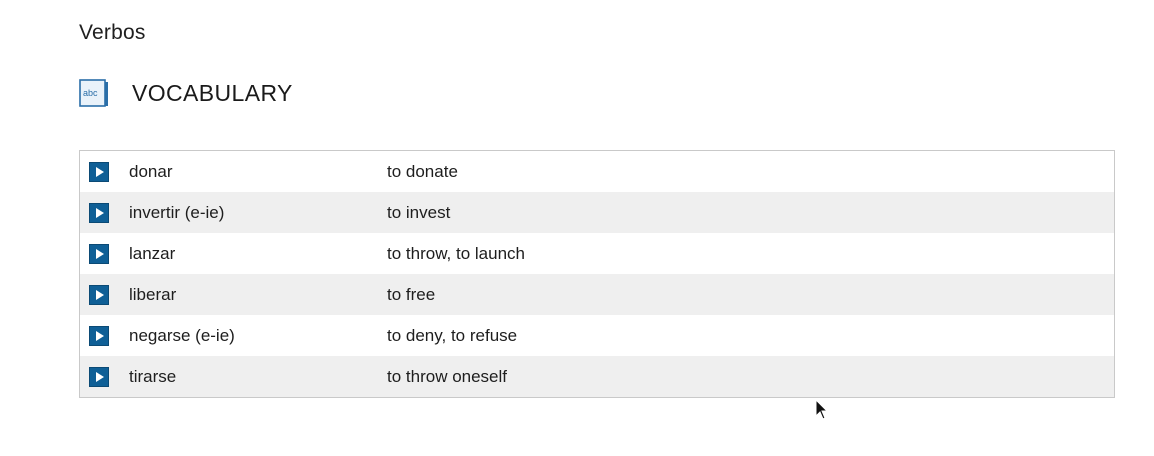  I want to click on section-title: Verbos, so click(112, 32).